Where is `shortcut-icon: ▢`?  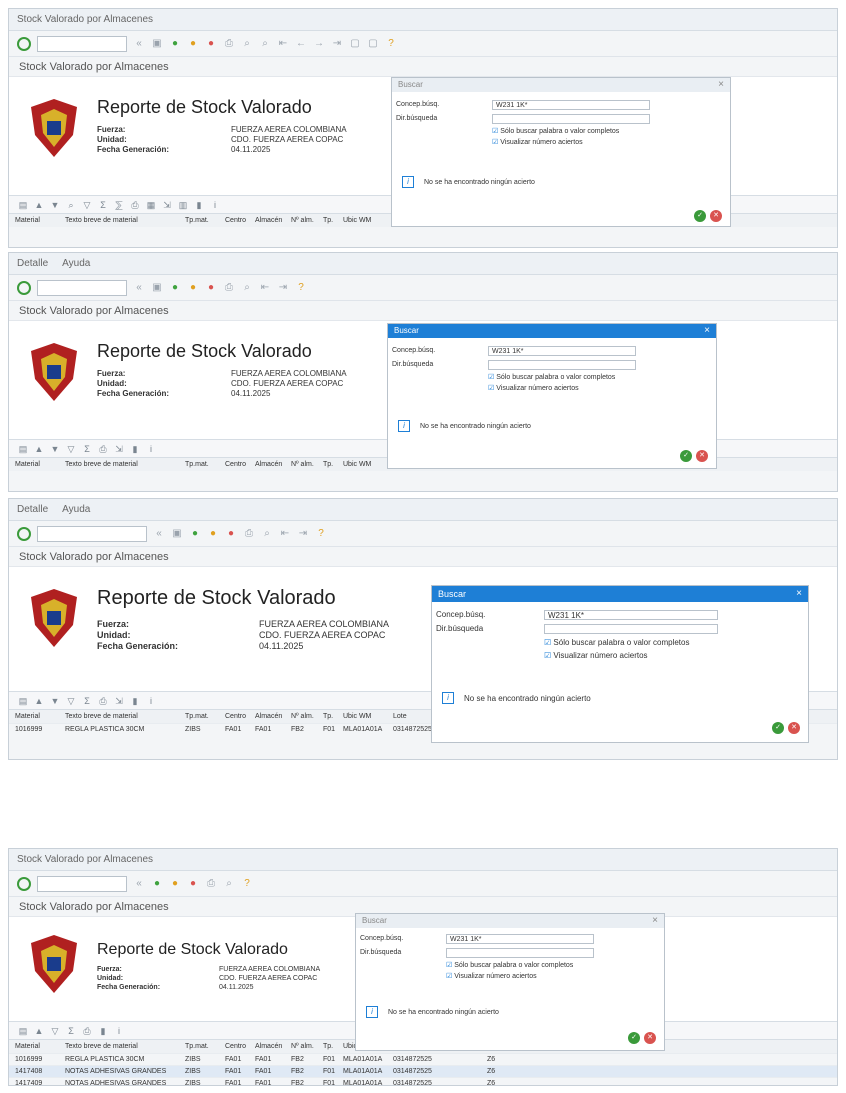
shortcut-icon: ▢ is located at coordinates (373, 44).